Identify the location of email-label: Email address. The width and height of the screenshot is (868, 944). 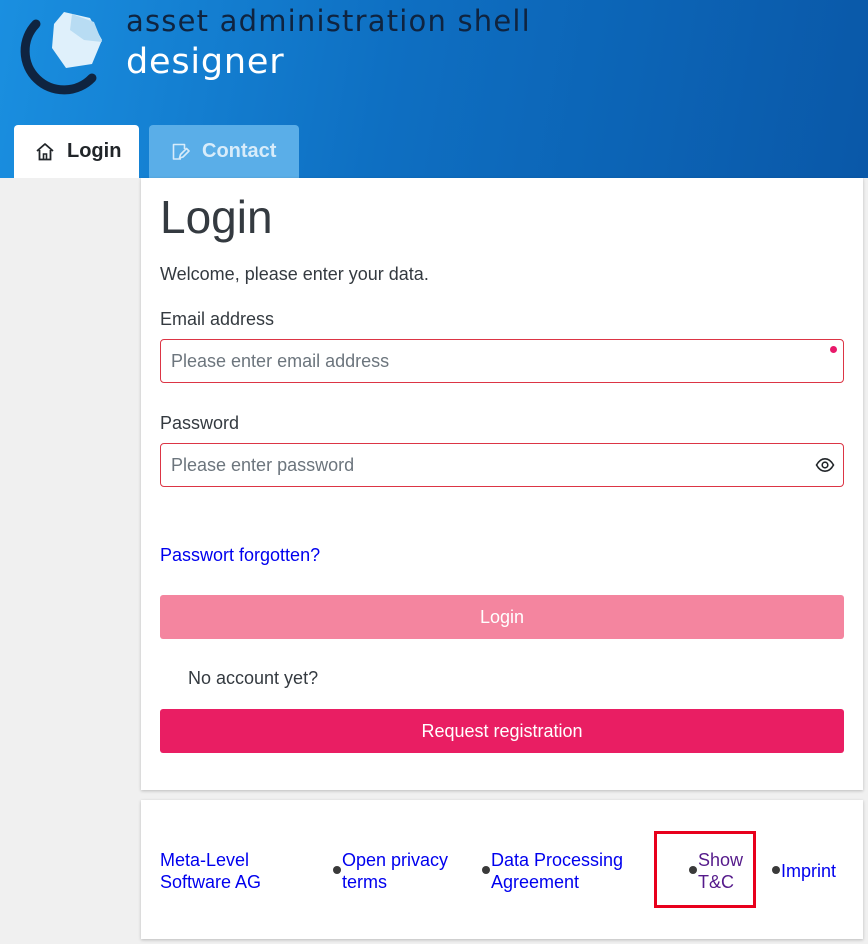
(217, 319).